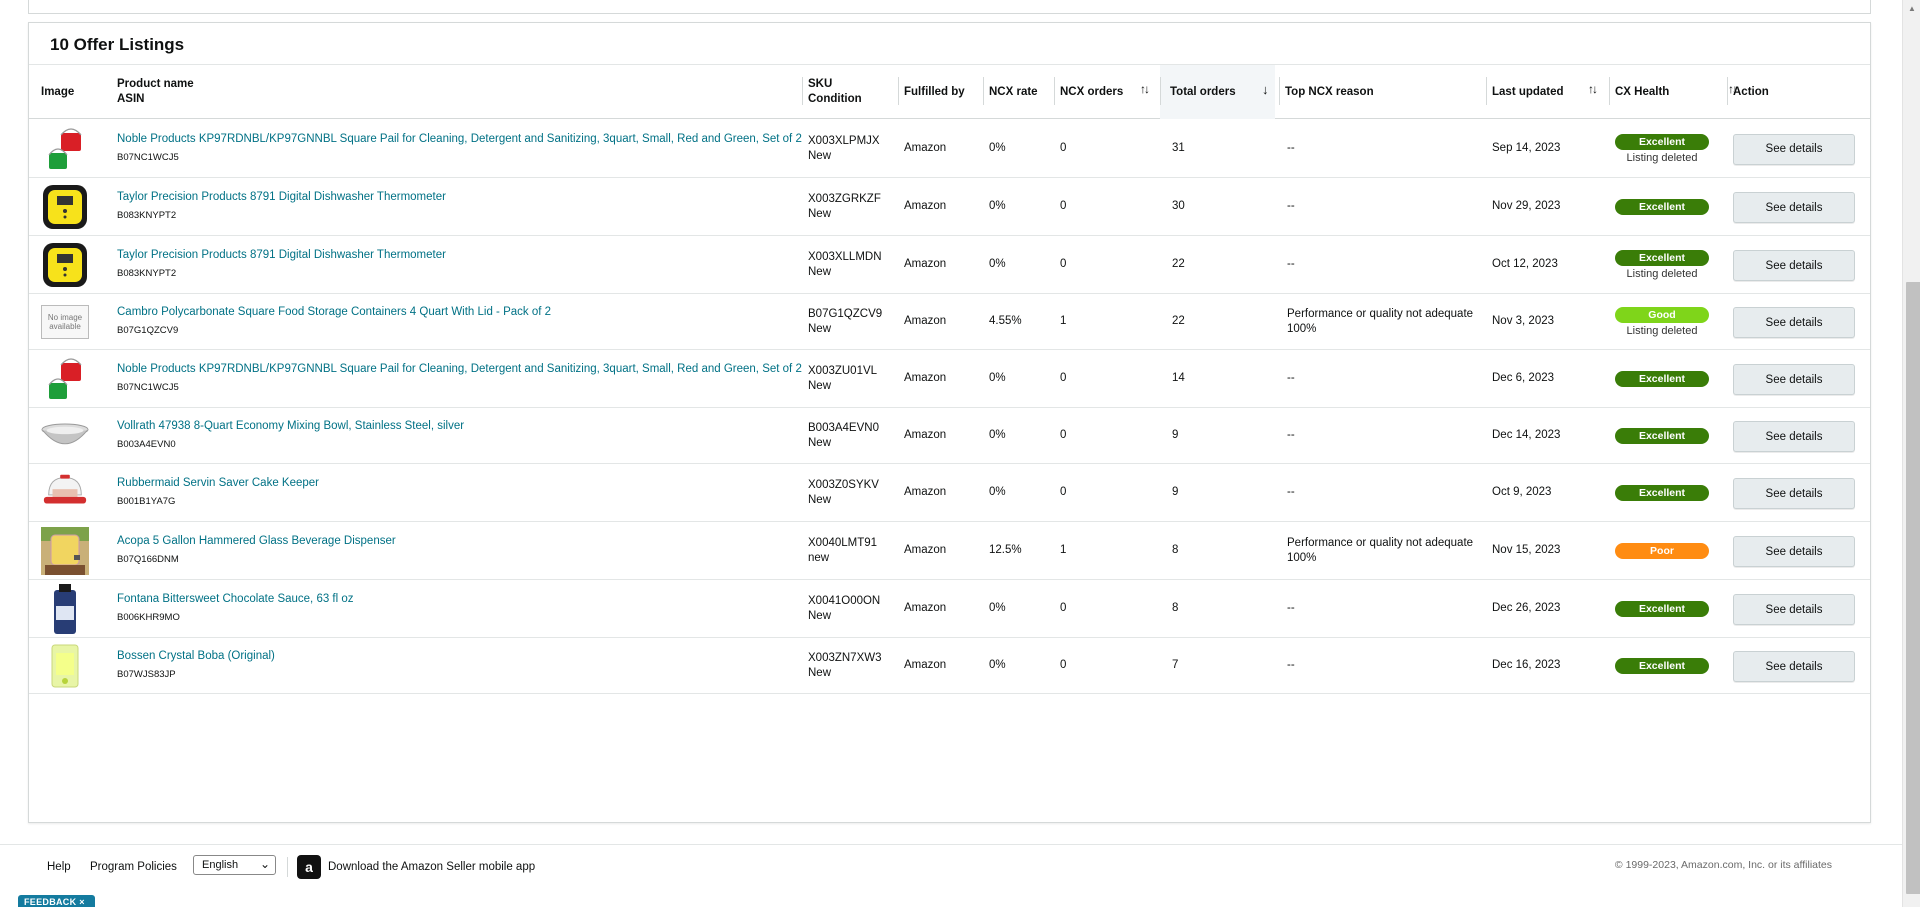 The width and height of the screenshot is (1920, 907). What do you see at coordinates (148, 387) in the screenshot?
I see `asin-value: B07NC1WCJ5` at bounding box center [148, 387].